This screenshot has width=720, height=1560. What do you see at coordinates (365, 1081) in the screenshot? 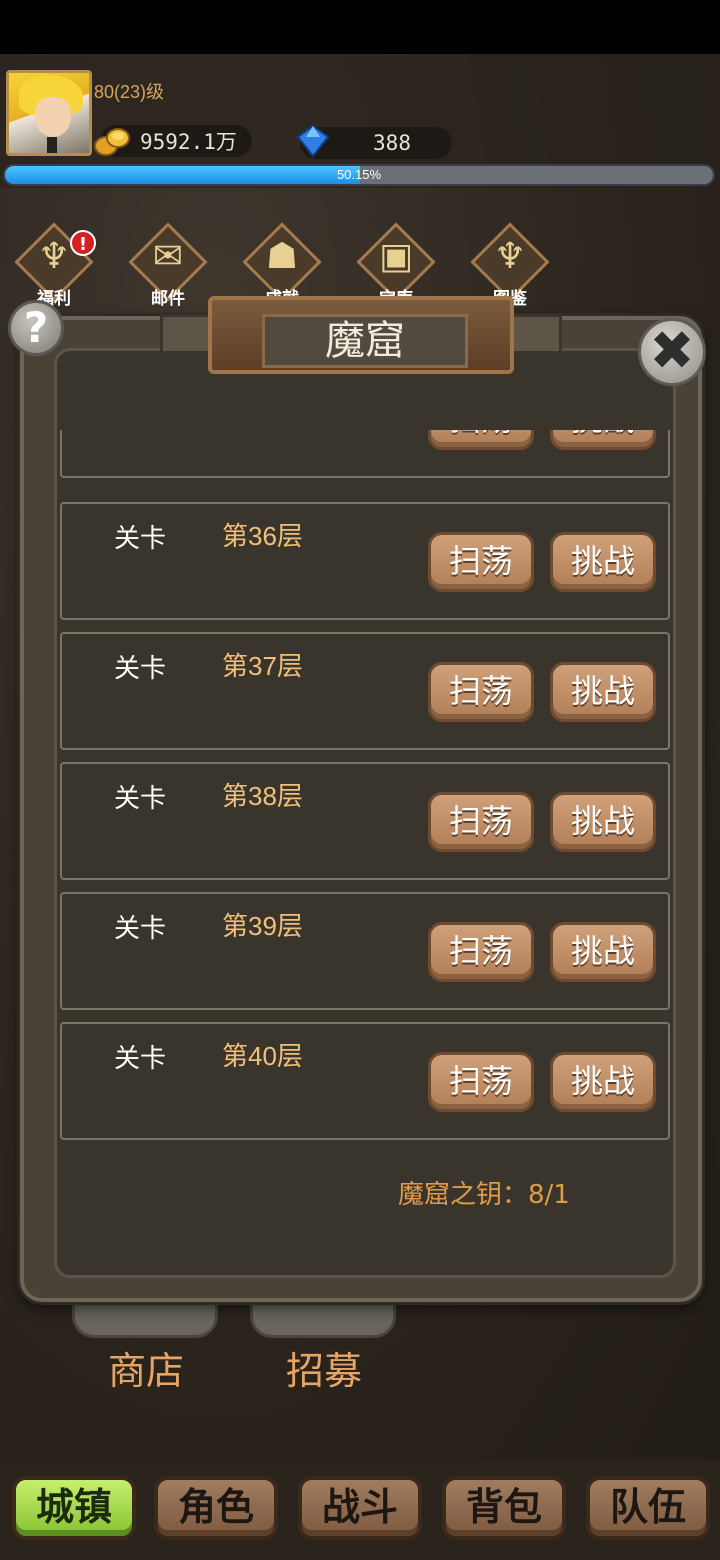
I see `list-item: 关卡 第40层 扫荡 挑战` at bounding box center [365, 1081].